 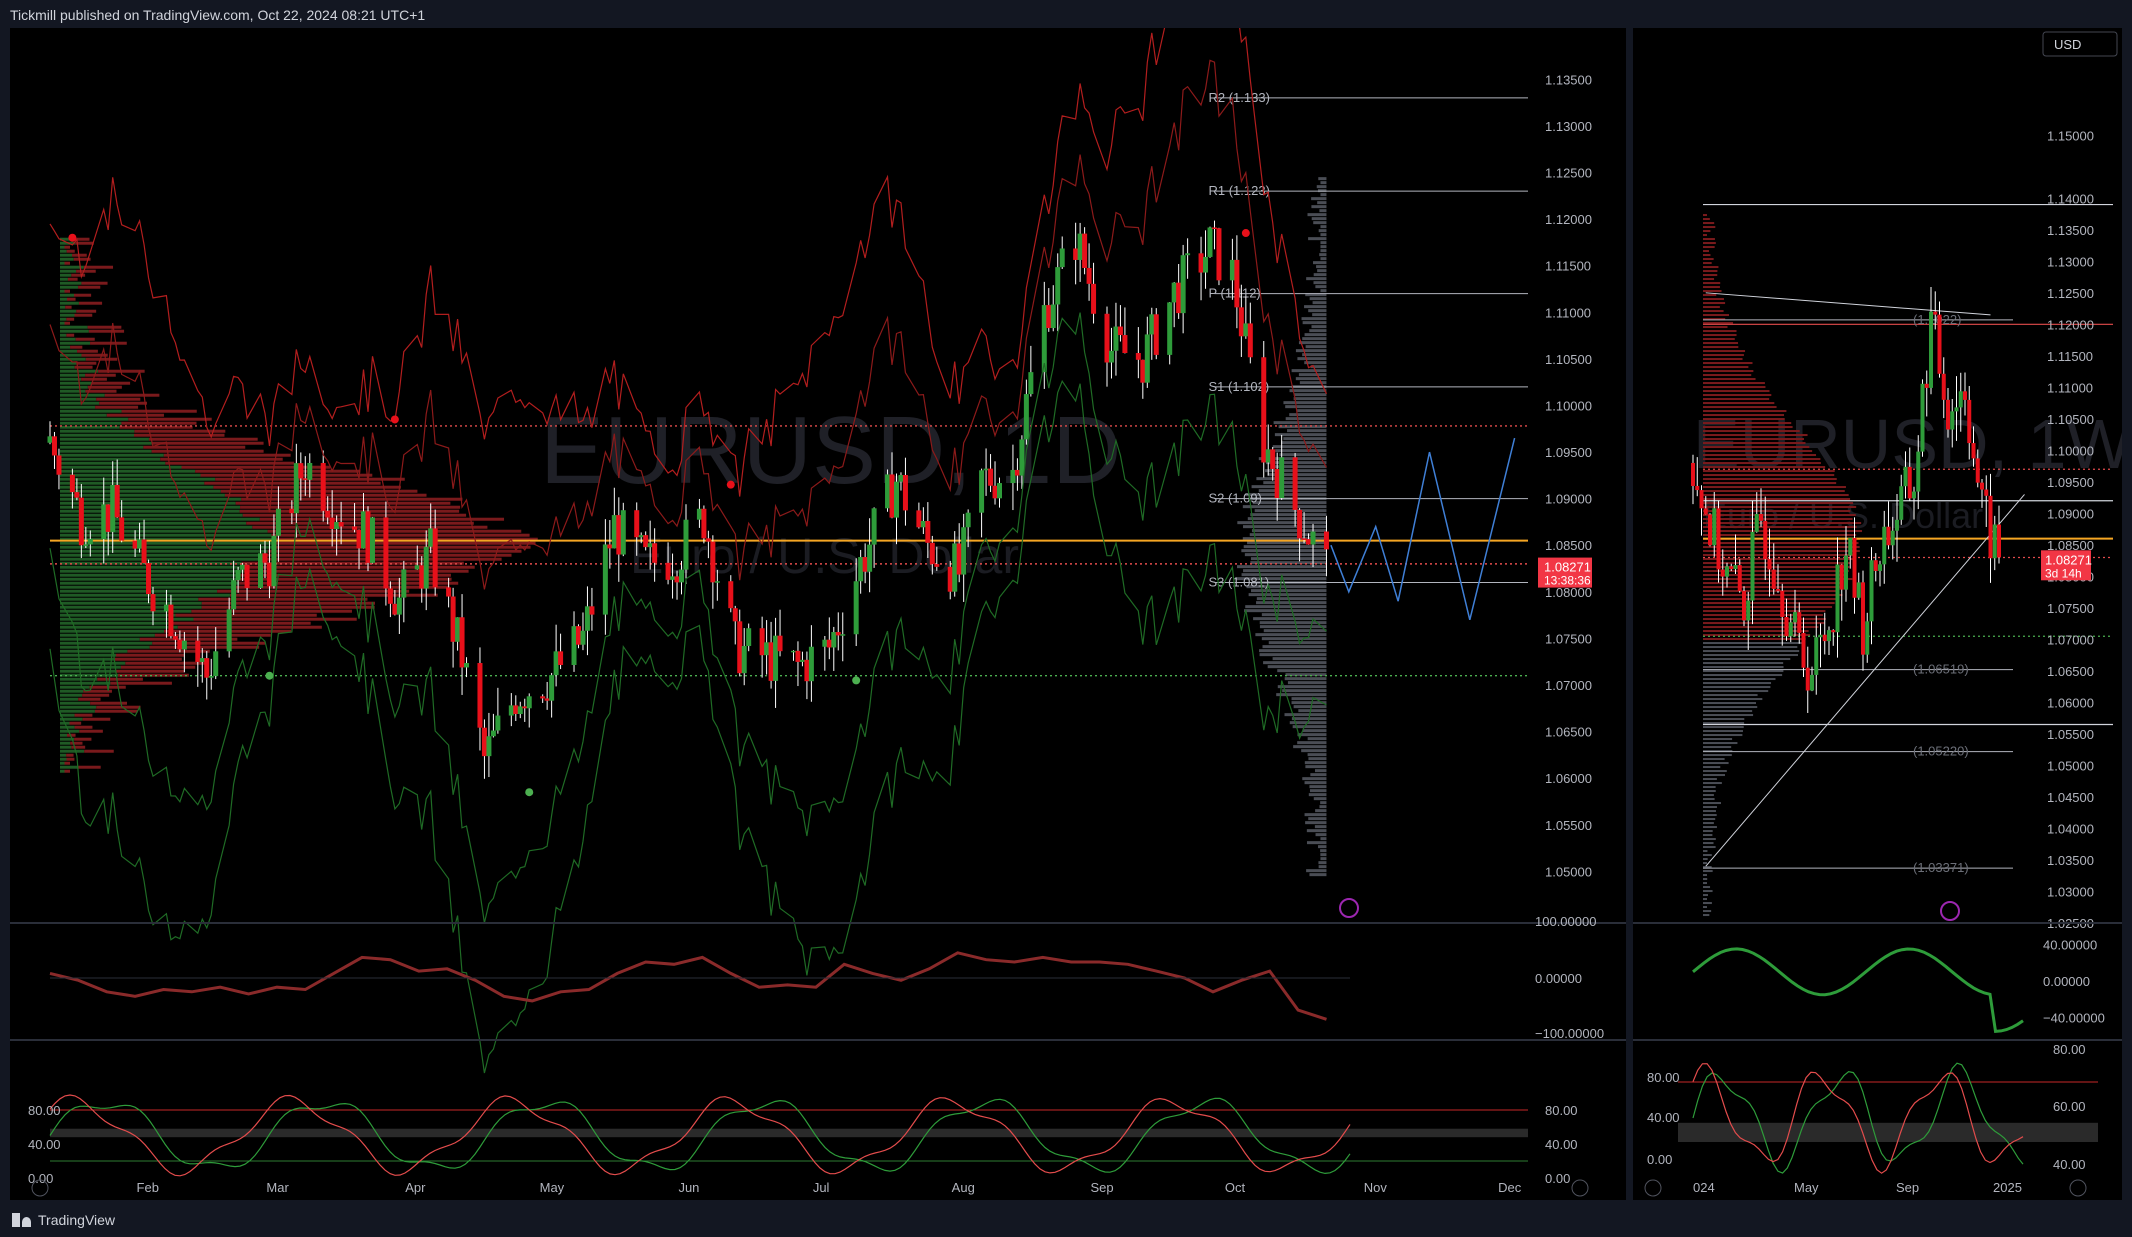 What do you see at coordinates (2070, 387) in the screenshot?
I see `price-axis-label: 1.11000` at bounding box center [2070, 387].